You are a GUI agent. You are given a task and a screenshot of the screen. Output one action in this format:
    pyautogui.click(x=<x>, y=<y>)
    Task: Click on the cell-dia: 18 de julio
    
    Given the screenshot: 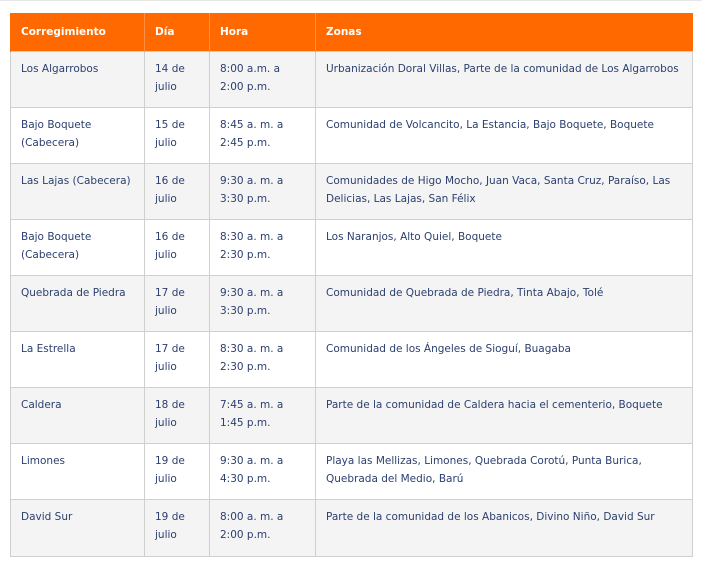 What is the action you would take?
    pyautogui.click(x=177, y=415)
    